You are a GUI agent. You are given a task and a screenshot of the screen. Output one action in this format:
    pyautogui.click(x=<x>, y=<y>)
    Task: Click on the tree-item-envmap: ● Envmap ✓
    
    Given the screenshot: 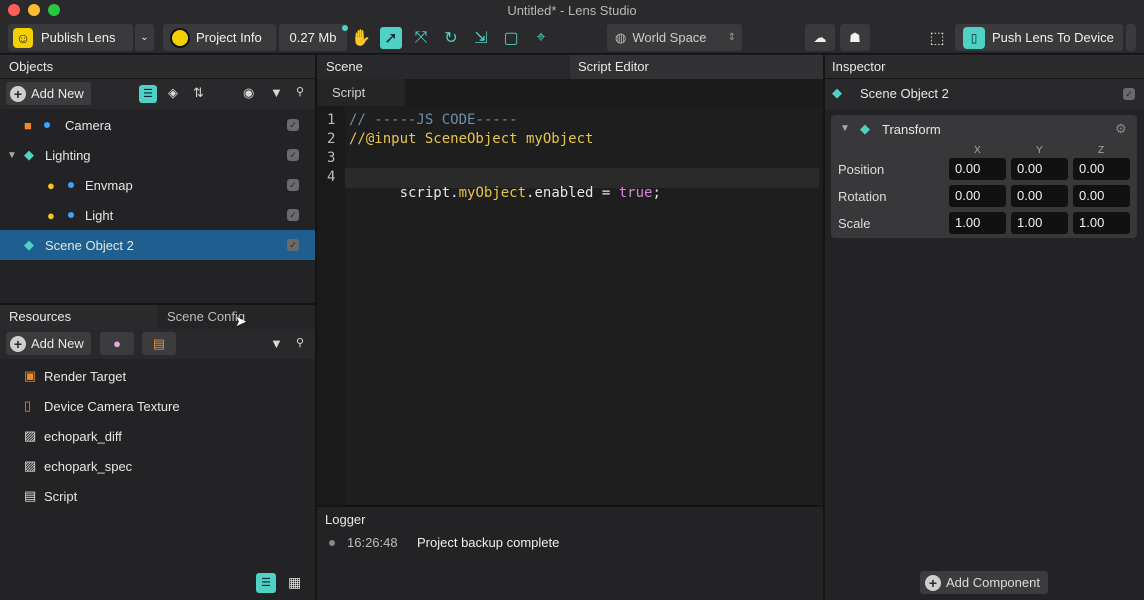 What is the action you would take?
    pyautogui.click(x=157, y=185)
    